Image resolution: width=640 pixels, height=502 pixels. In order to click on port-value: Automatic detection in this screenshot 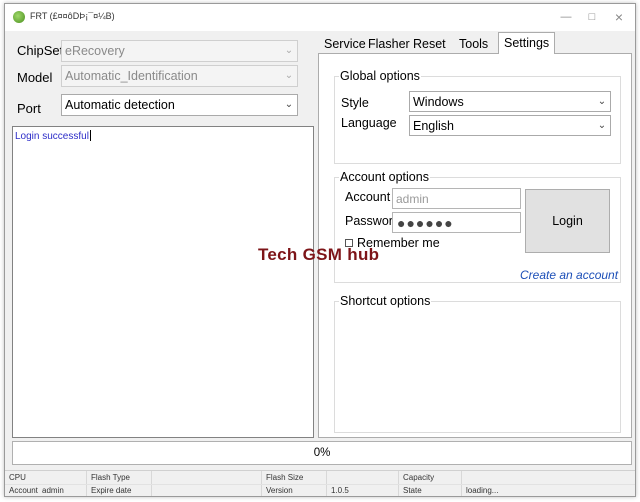, I will do `click(120, 105)`.